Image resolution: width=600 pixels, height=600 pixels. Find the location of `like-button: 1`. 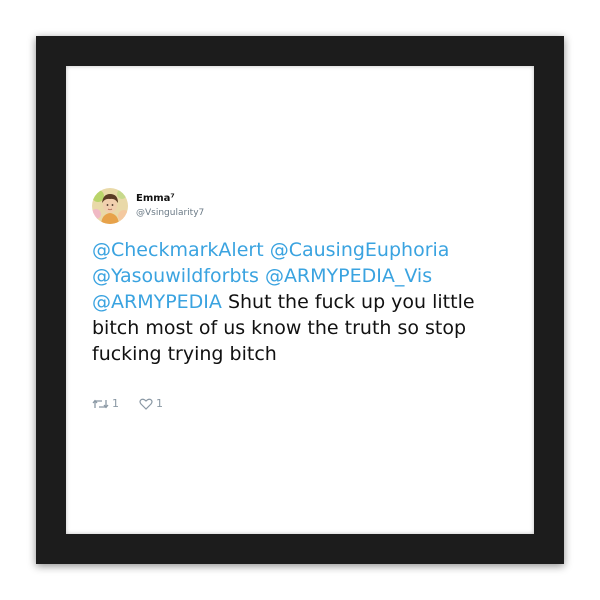

like-button: 1 is located at coordinates (151, 403).